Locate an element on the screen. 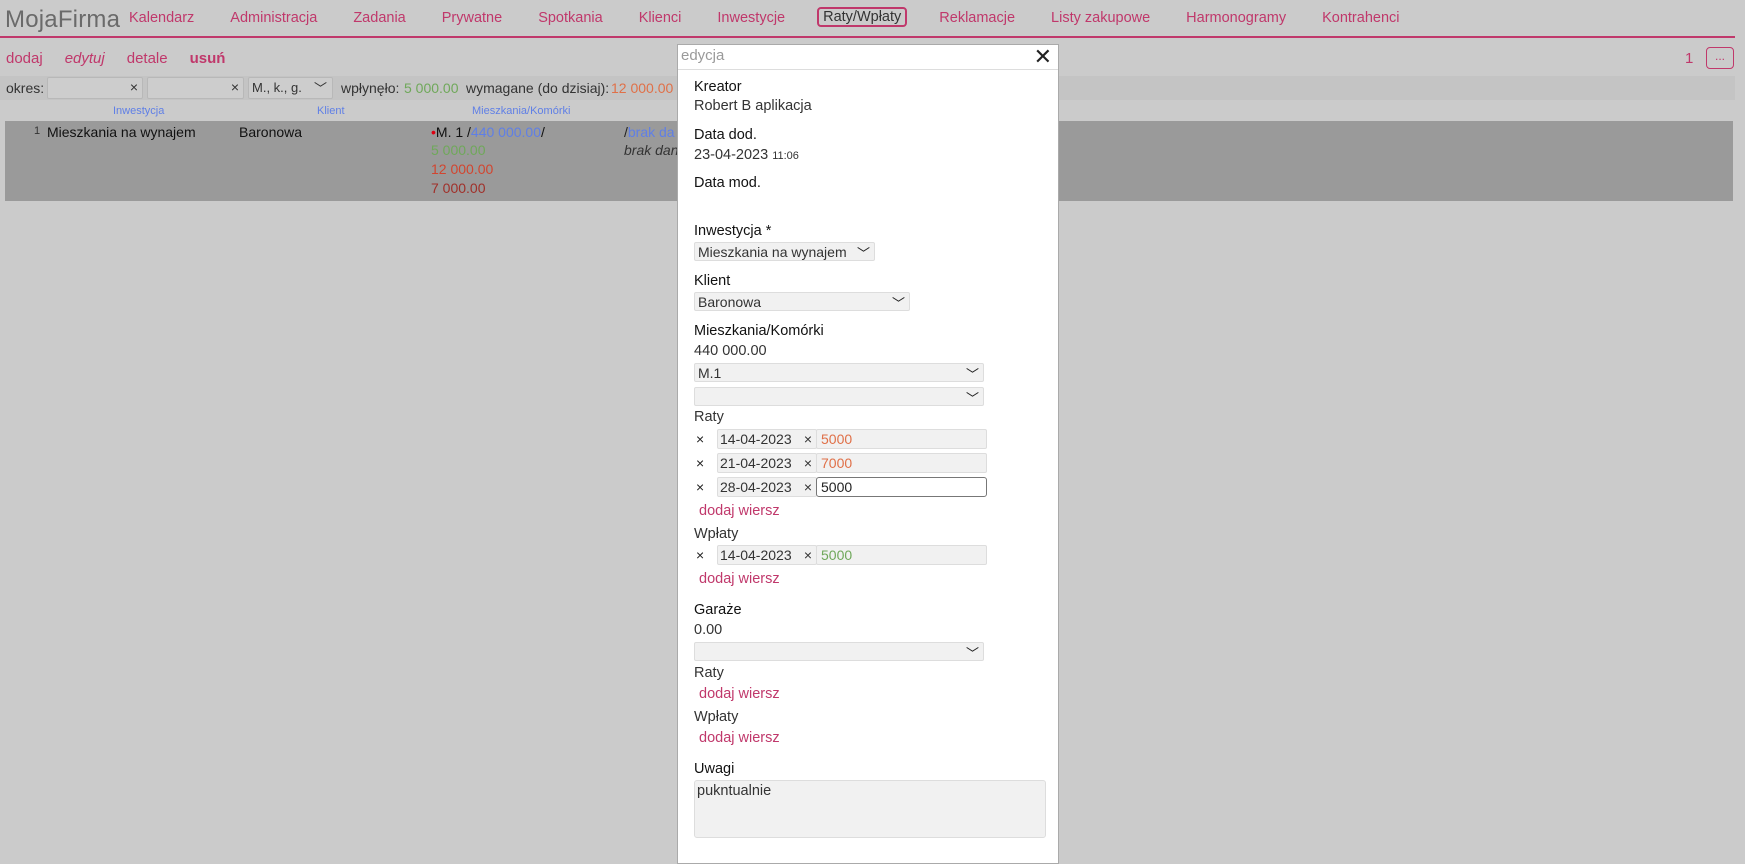  payment-date-input: 14-04-2023 × is located at coordinates (767, 555).